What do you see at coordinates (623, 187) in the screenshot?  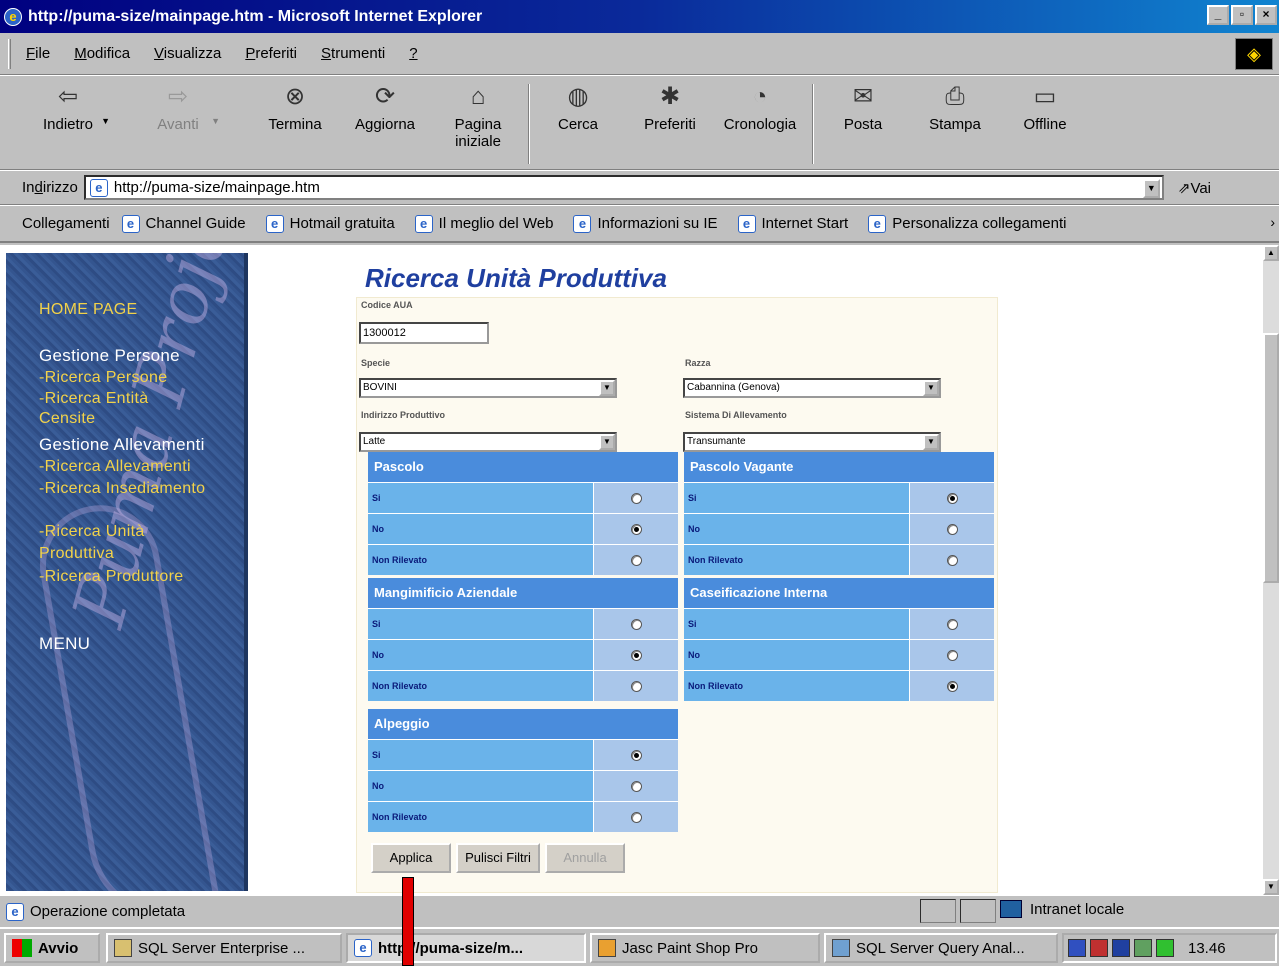 I see `address-input: e http://puma-size/mainpage.htm ▼` at bounding box center [623, 187].